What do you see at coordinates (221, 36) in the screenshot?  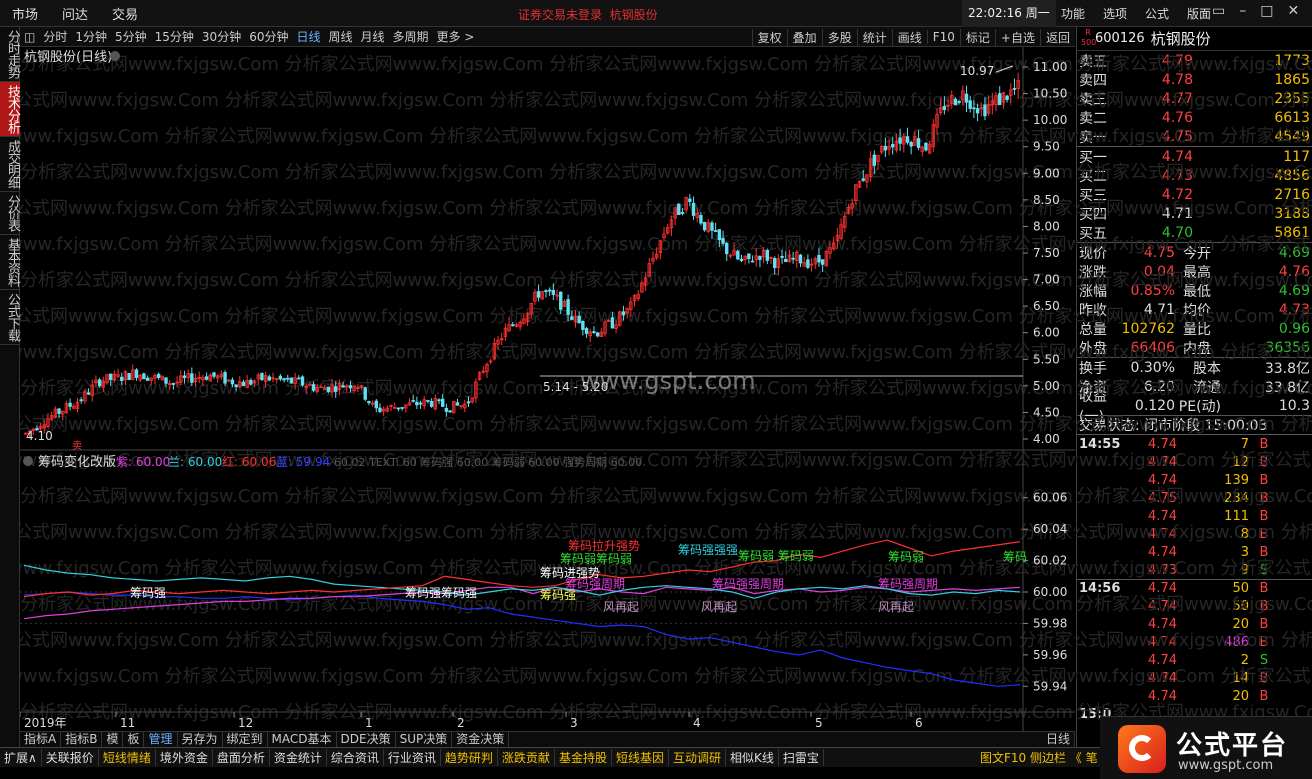 I see `period-30min: 30分钟` at bounding box center [221, 36].